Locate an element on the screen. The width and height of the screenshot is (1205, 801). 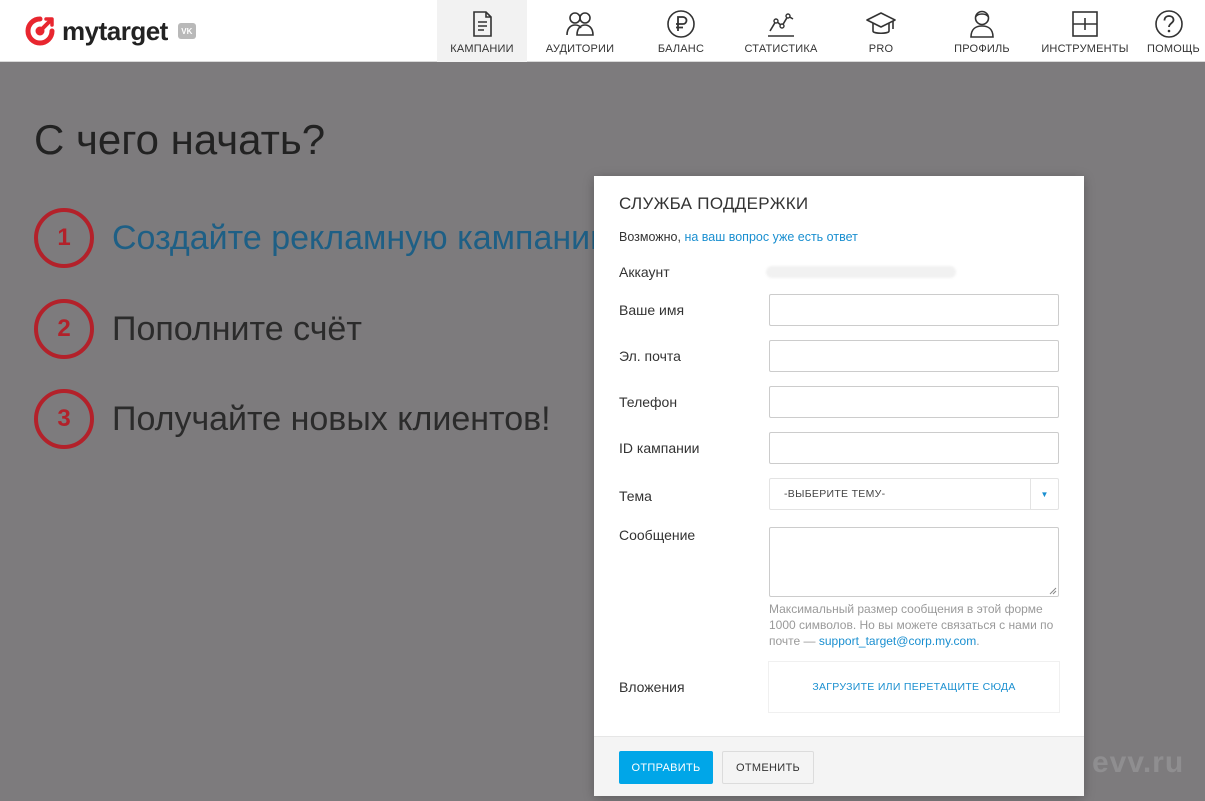
topic-label: Тема is located at coordinates (635, 496).